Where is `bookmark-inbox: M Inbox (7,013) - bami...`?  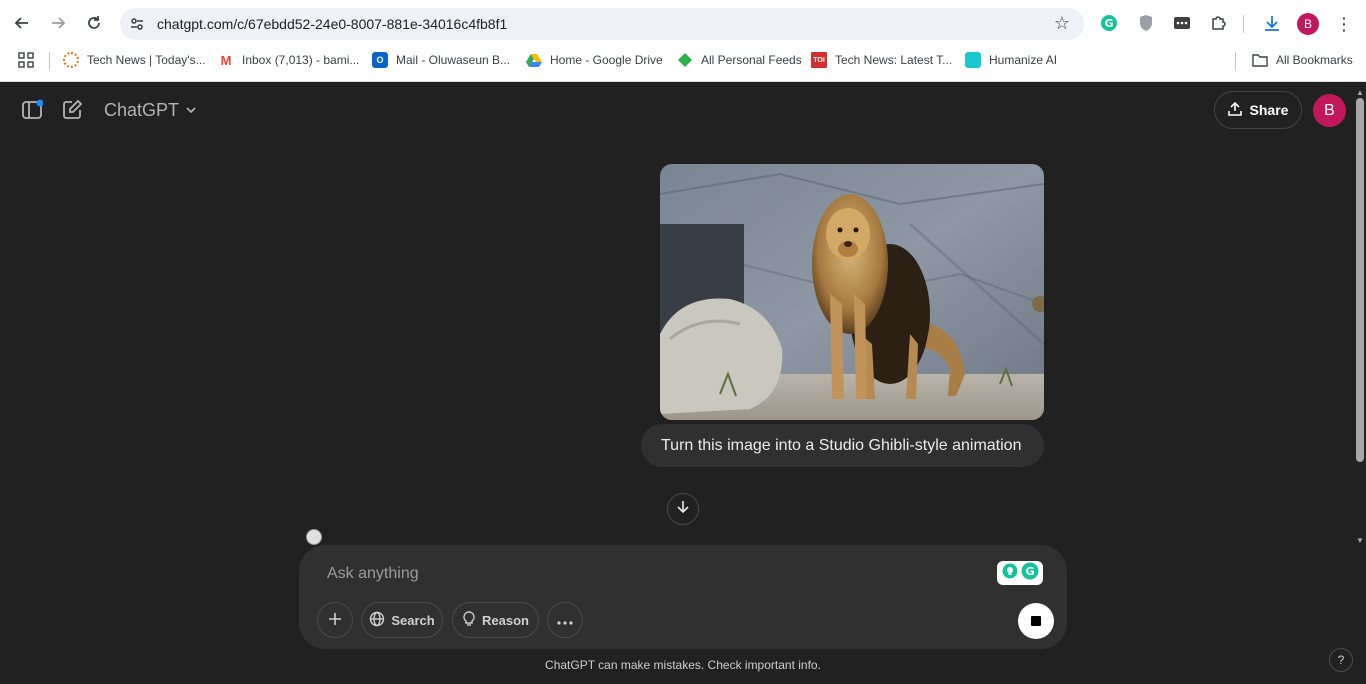
bookmark-inbox: M Inbox (7,013) - bami... is located at coordinates (289, 60).